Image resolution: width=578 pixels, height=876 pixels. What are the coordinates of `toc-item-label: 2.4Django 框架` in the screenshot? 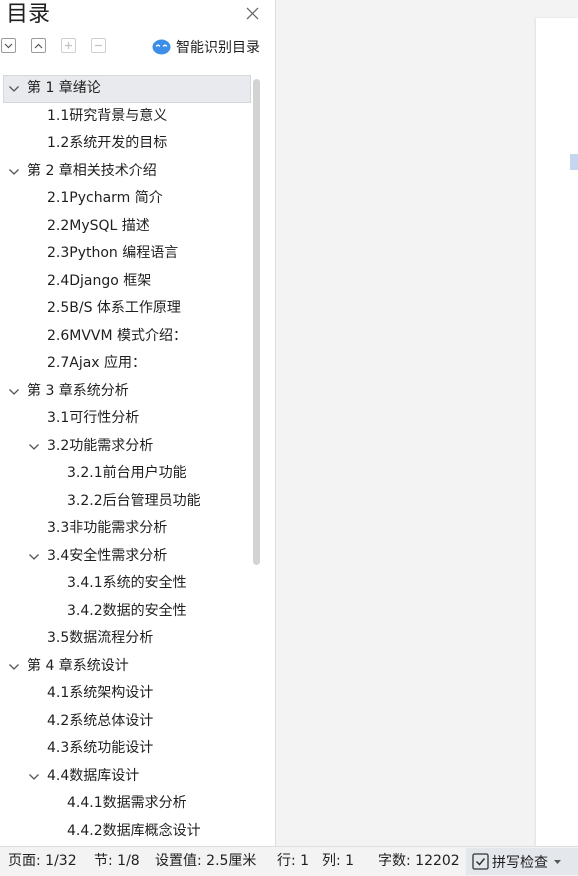 It's located at (99, 280).